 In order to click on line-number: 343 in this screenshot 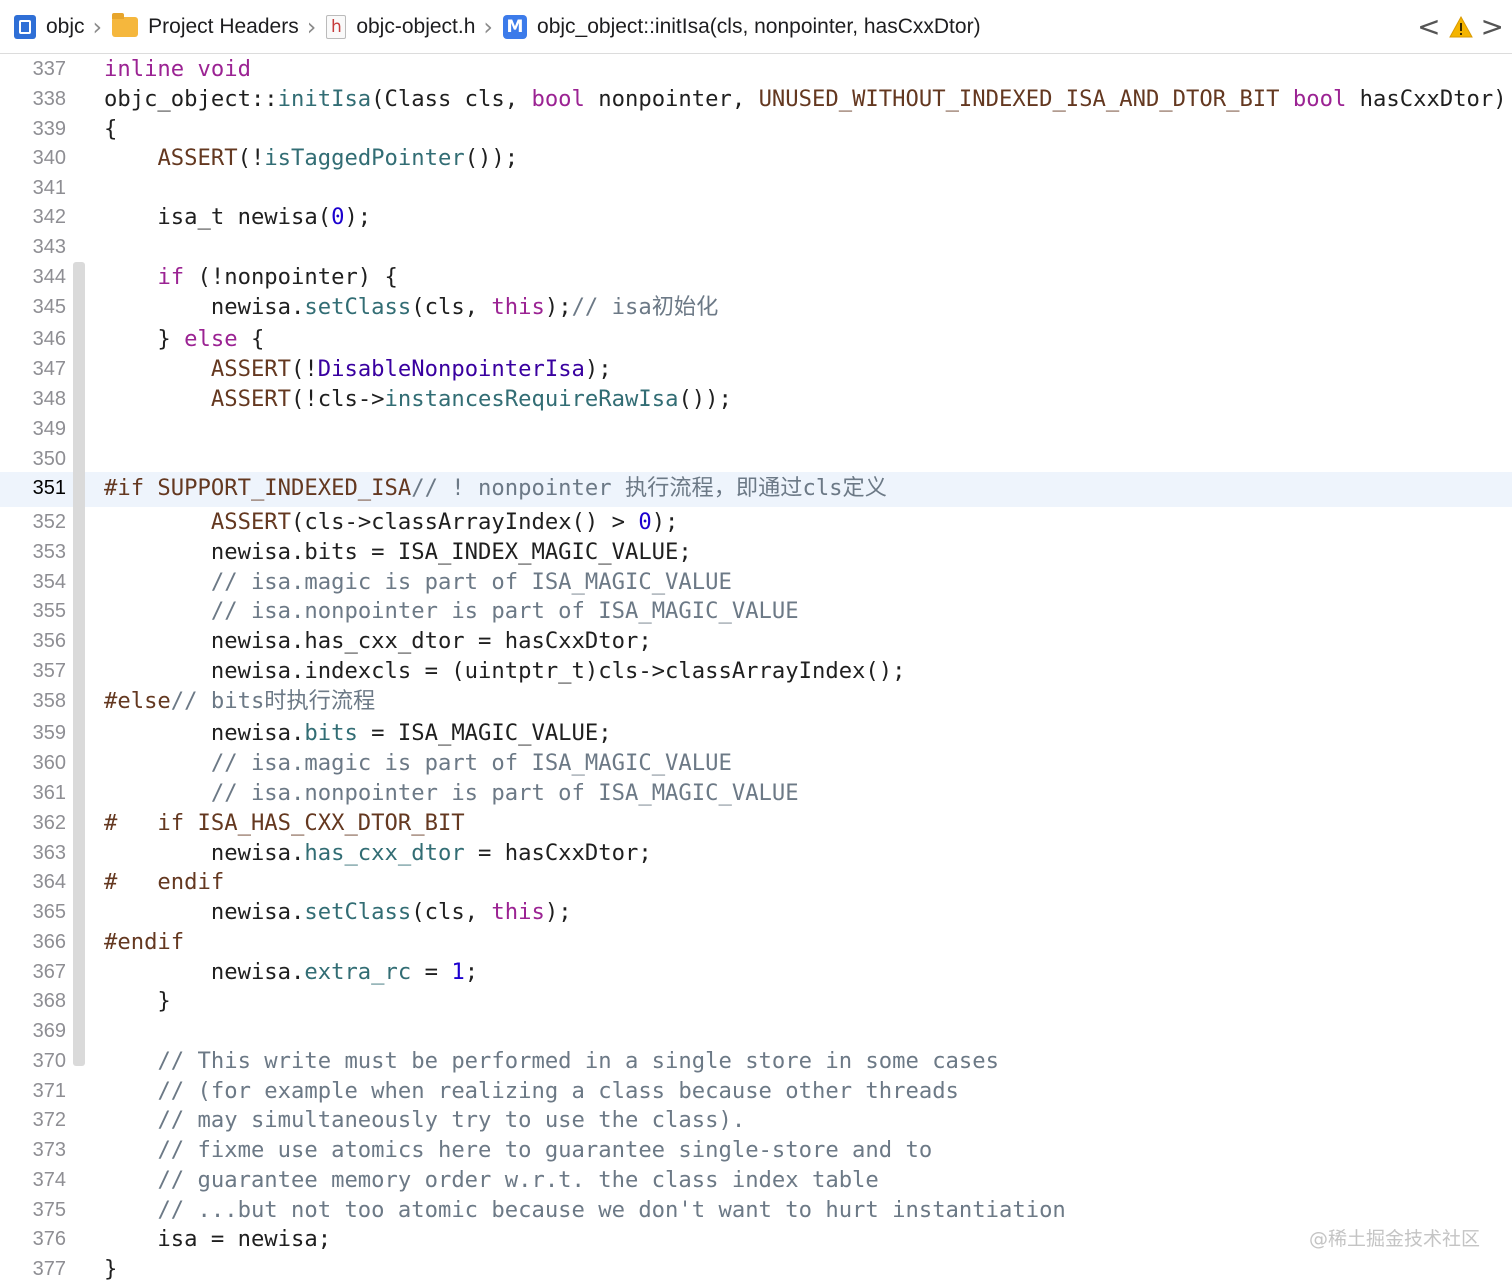, I will do `click(49, 247)`.